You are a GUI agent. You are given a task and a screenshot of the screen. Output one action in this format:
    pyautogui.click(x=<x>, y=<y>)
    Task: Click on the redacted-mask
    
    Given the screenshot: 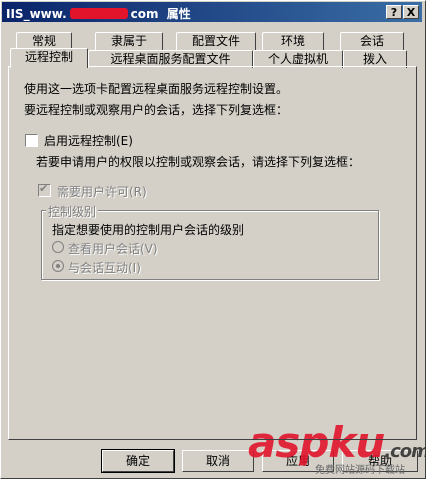 What is the action you would take?
    pyautogui.click(x=98, y=13)
    